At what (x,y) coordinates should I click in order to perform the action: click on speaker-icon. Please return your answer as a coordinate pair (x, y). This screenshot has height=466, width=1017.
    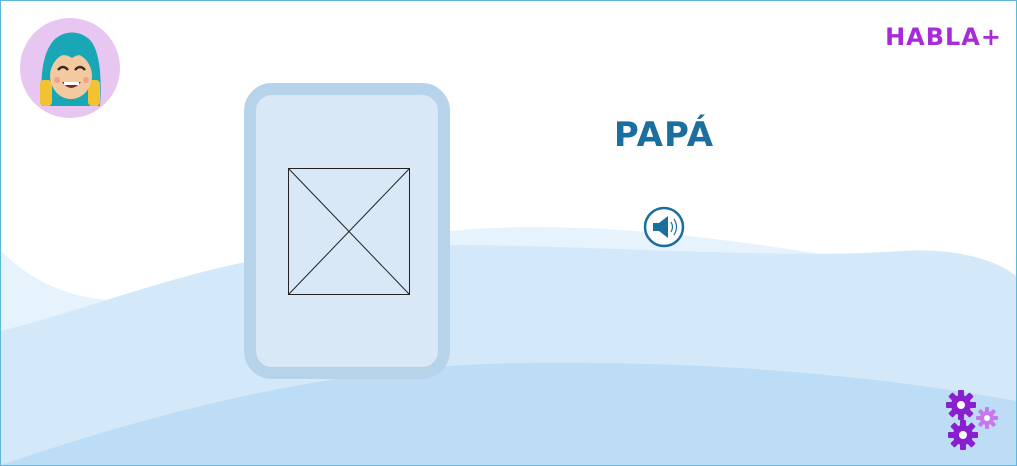
    Looking at the image, I should click on (664, 227).